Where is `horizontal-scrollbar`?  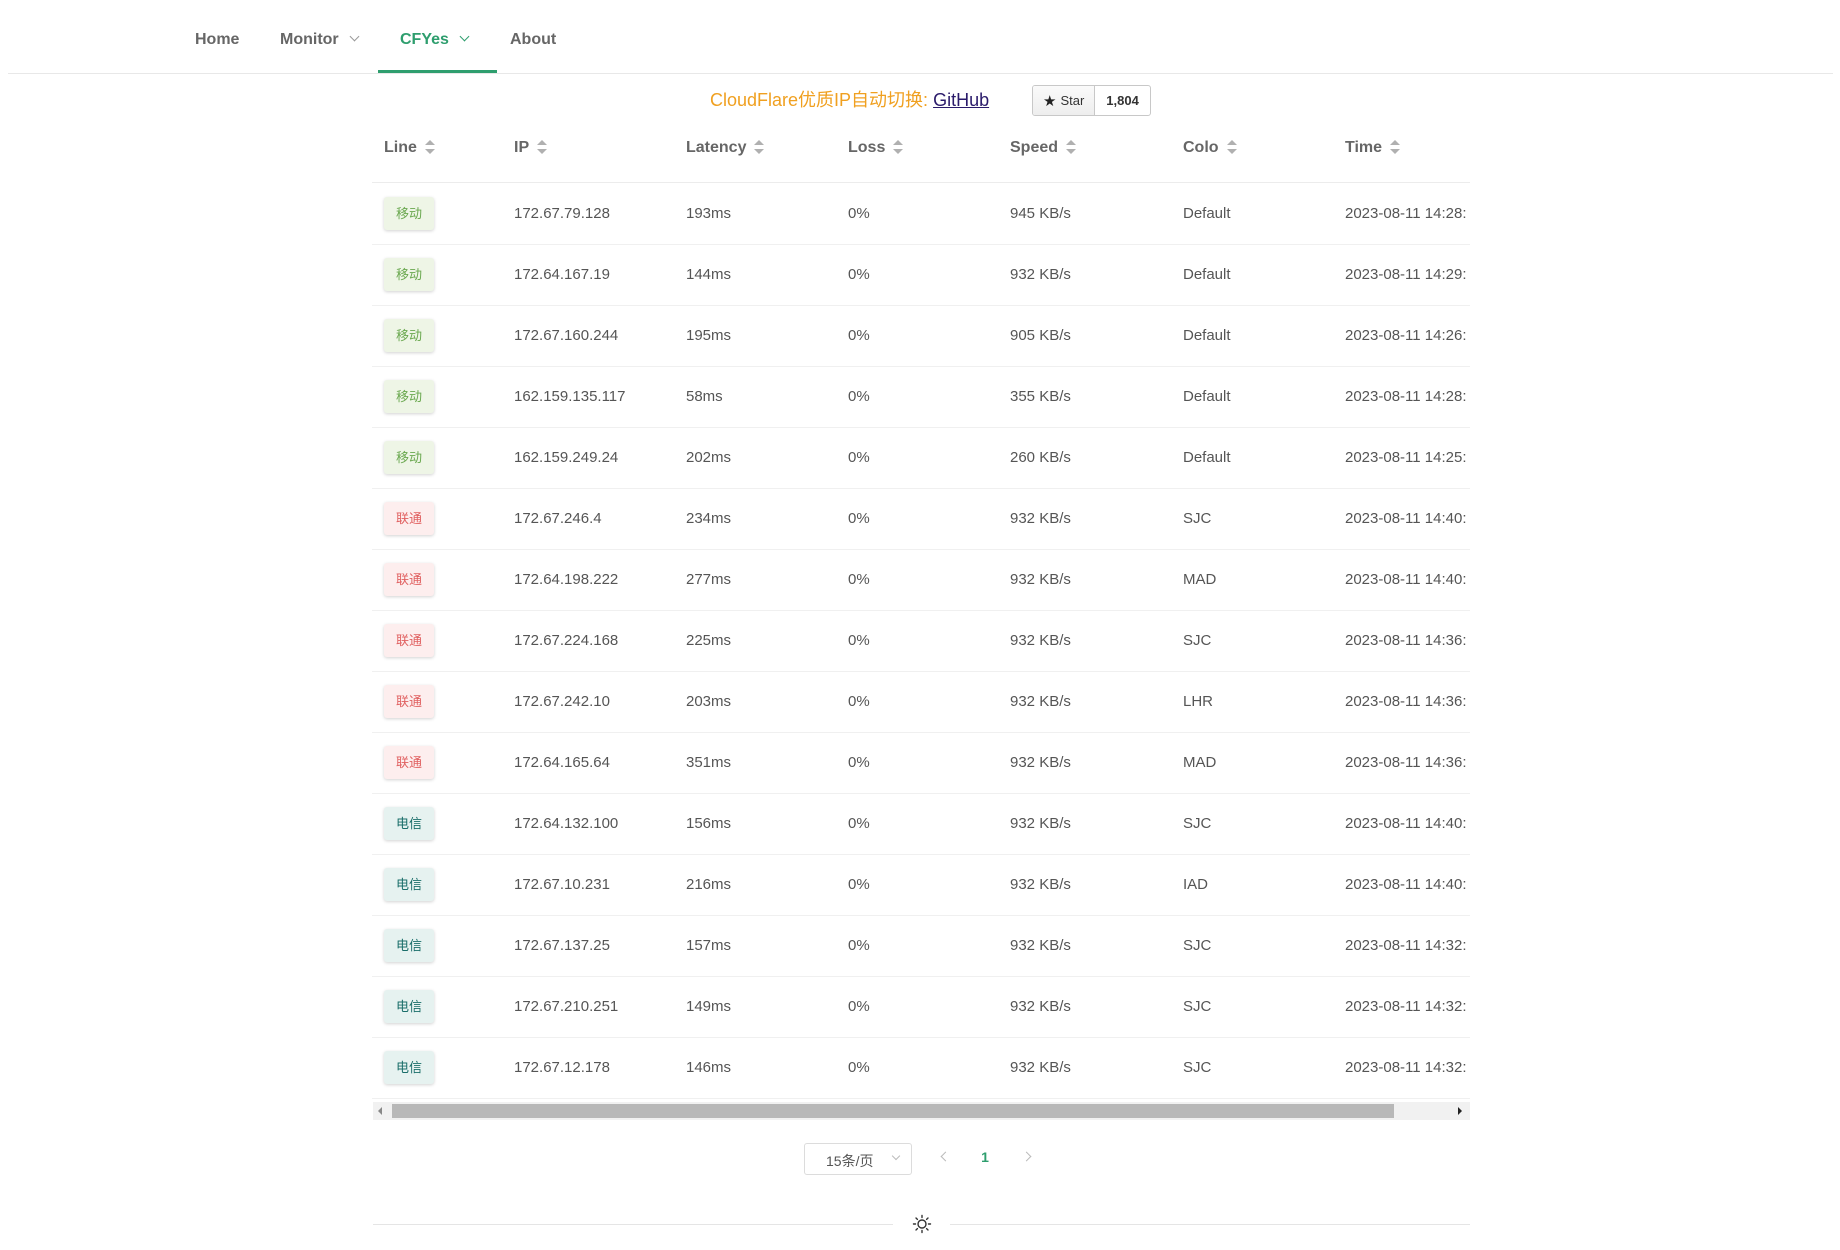 horizontal-scrollbar is located at coordinates (921, 1111).